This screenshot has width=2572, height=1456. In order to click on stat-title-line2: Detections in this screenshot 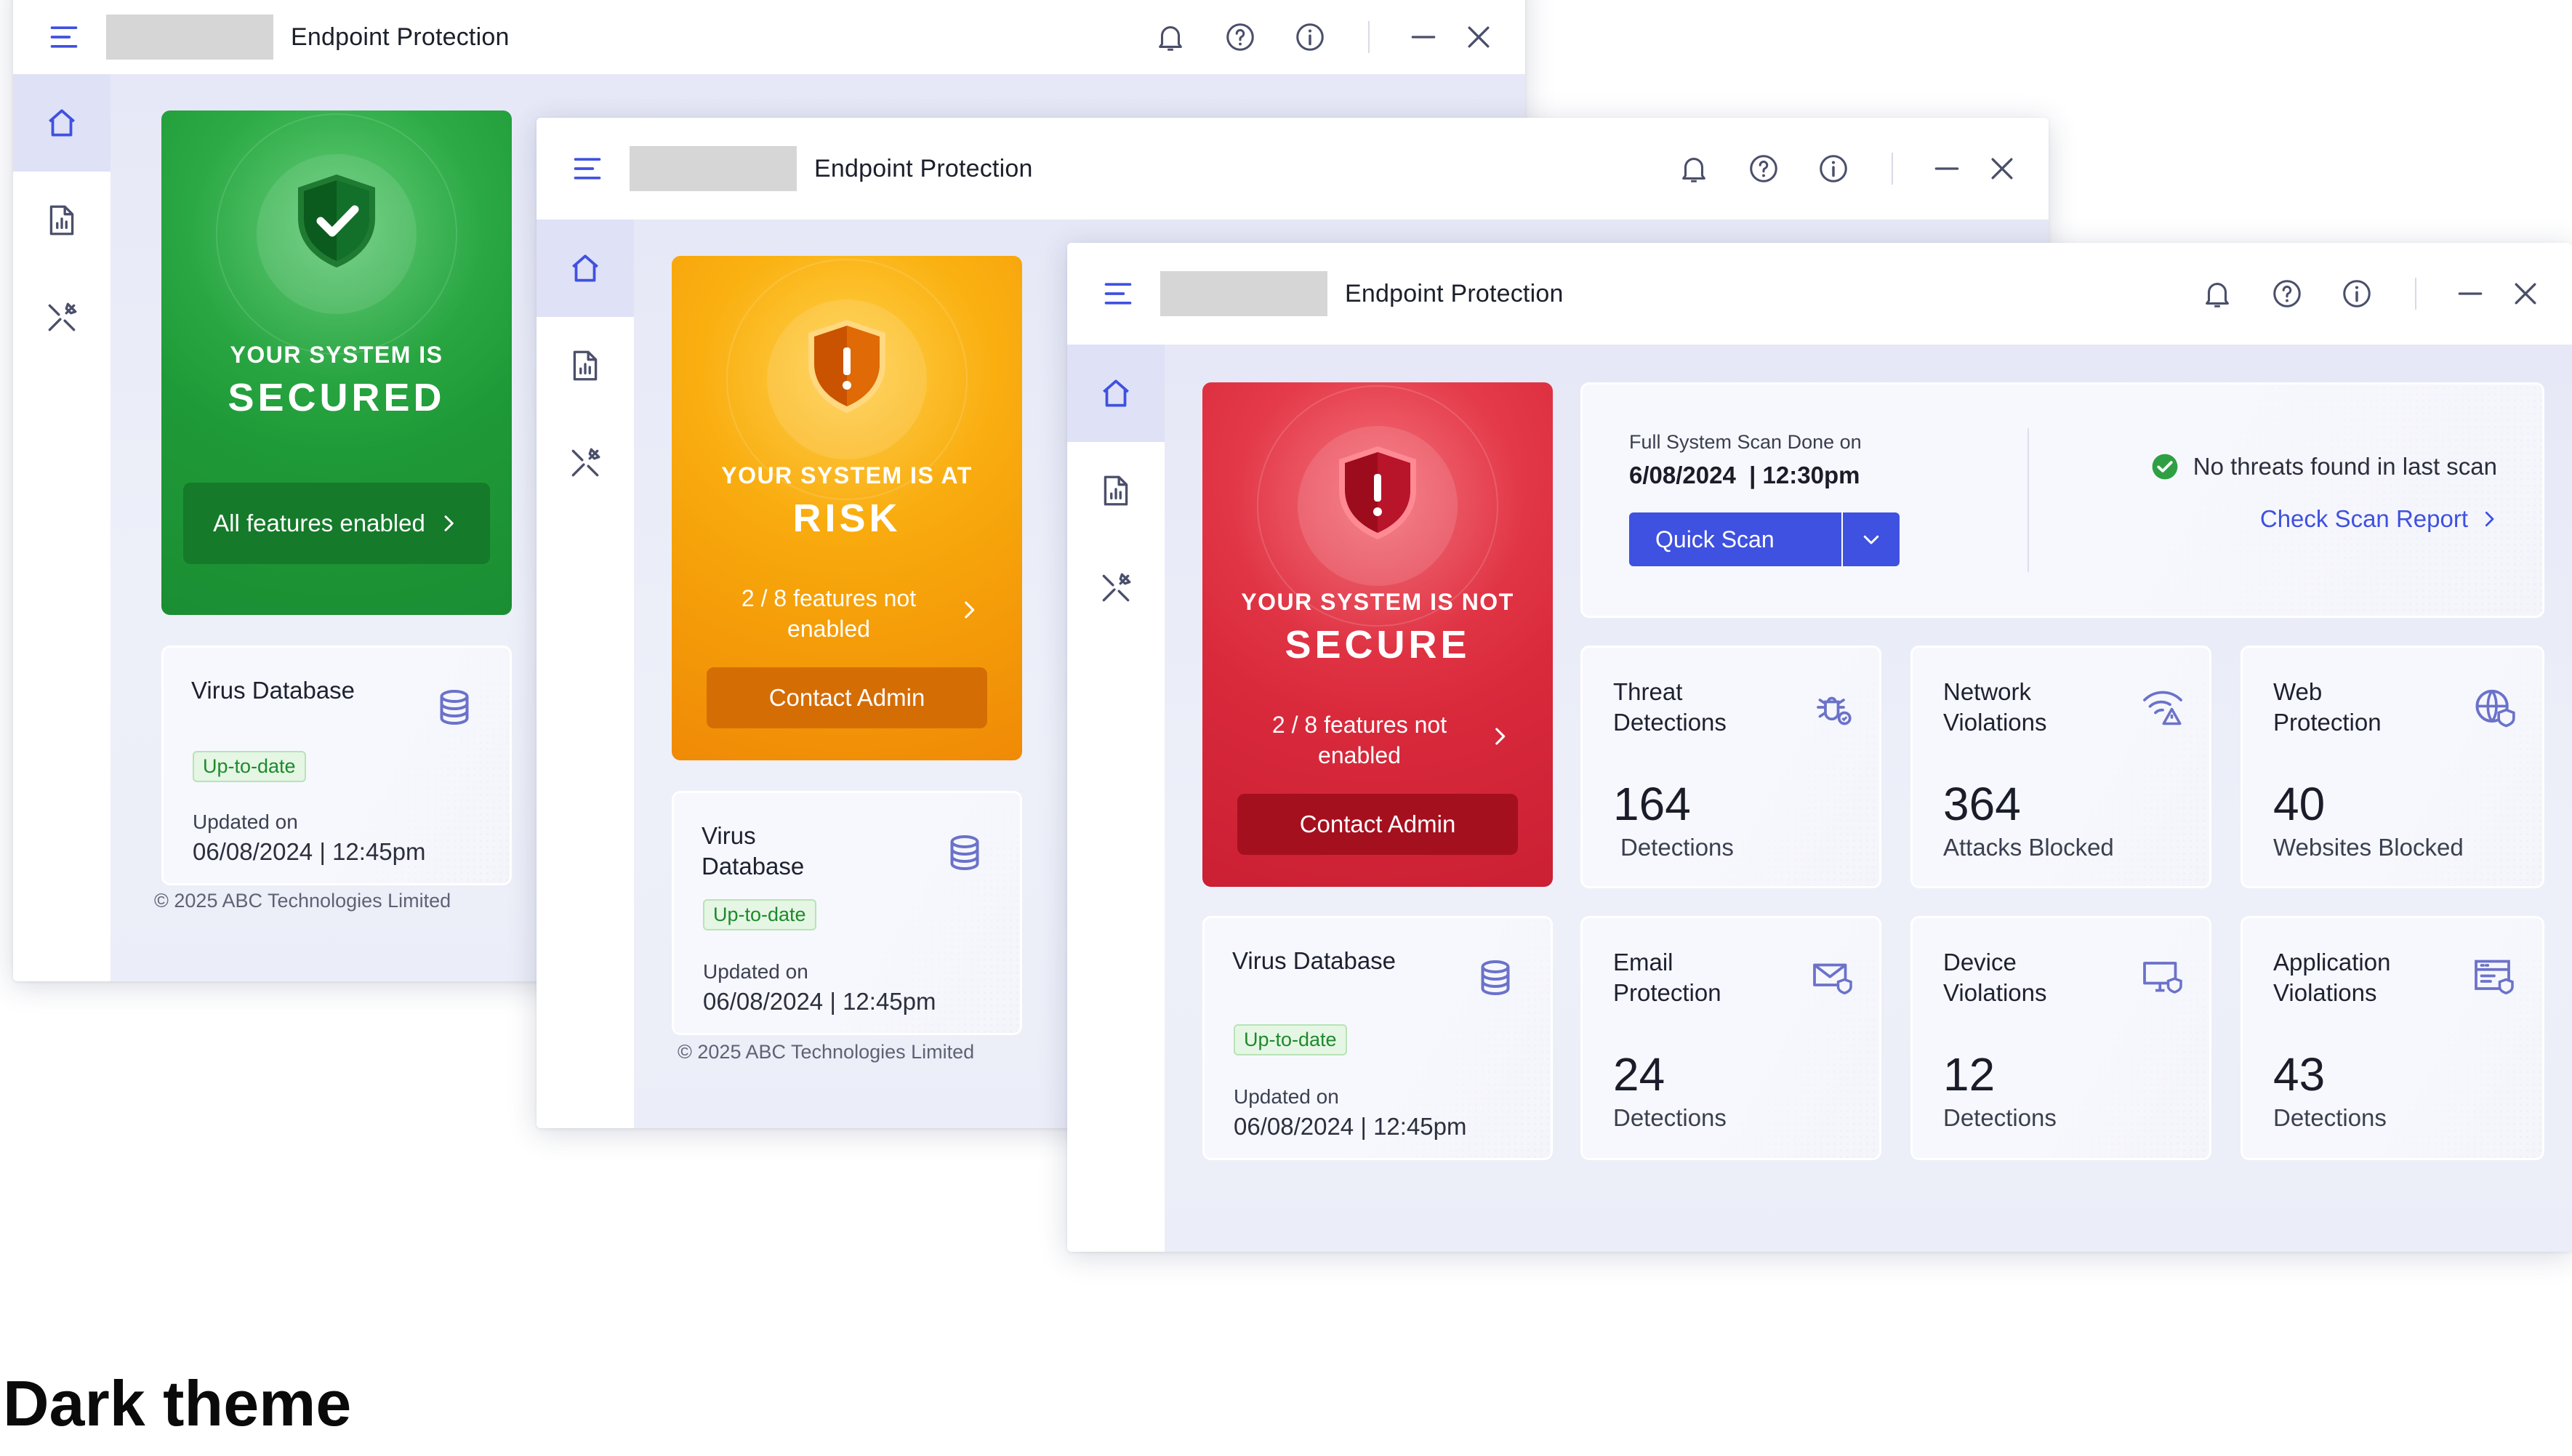, I will do `click(1670, 722)`.